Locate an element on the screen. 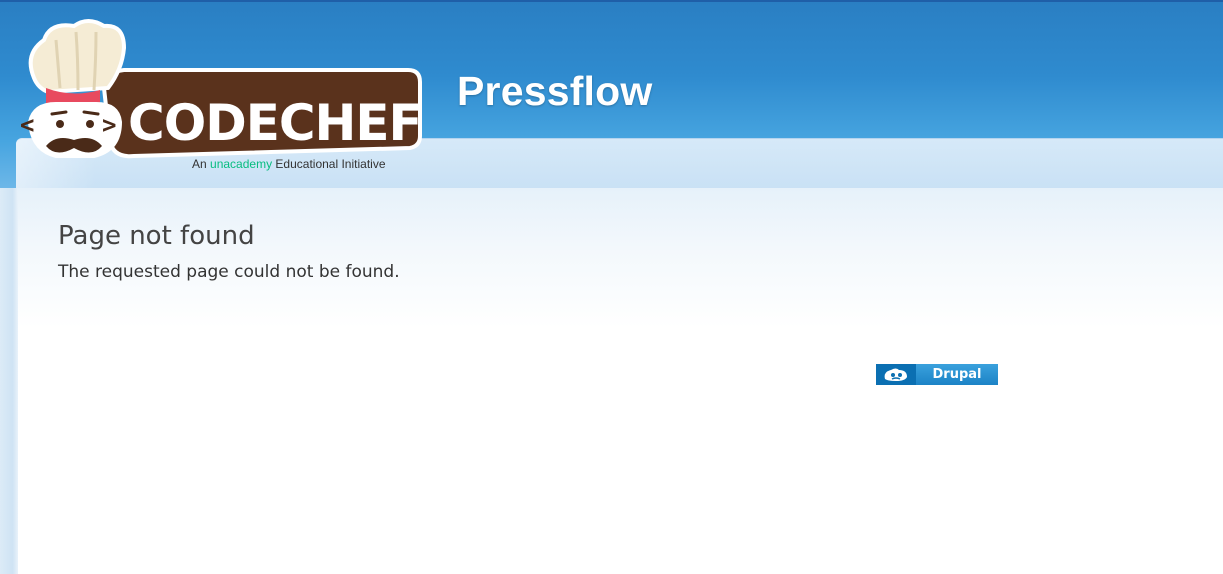 This screenshot has height=574, width=1223. svg-text: CODECHEF is located at coordinates (275, 123).